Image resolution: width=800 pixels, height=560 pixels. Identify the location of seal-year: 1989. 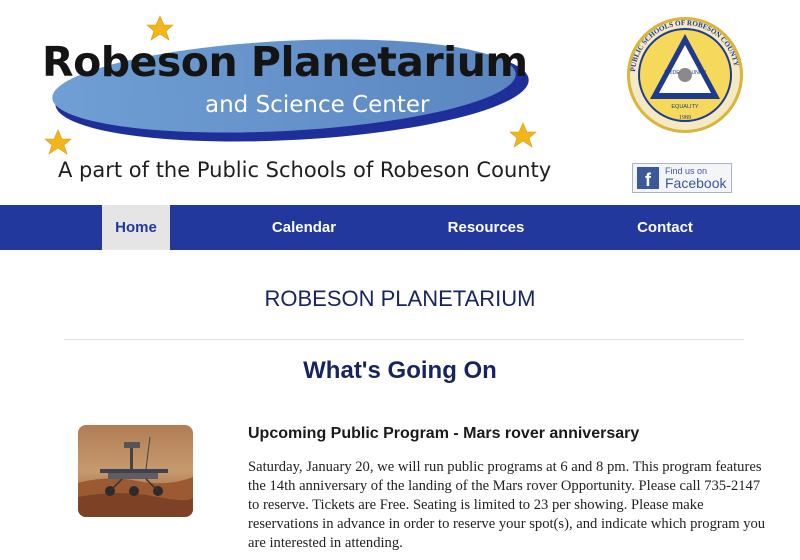
(685, 118).